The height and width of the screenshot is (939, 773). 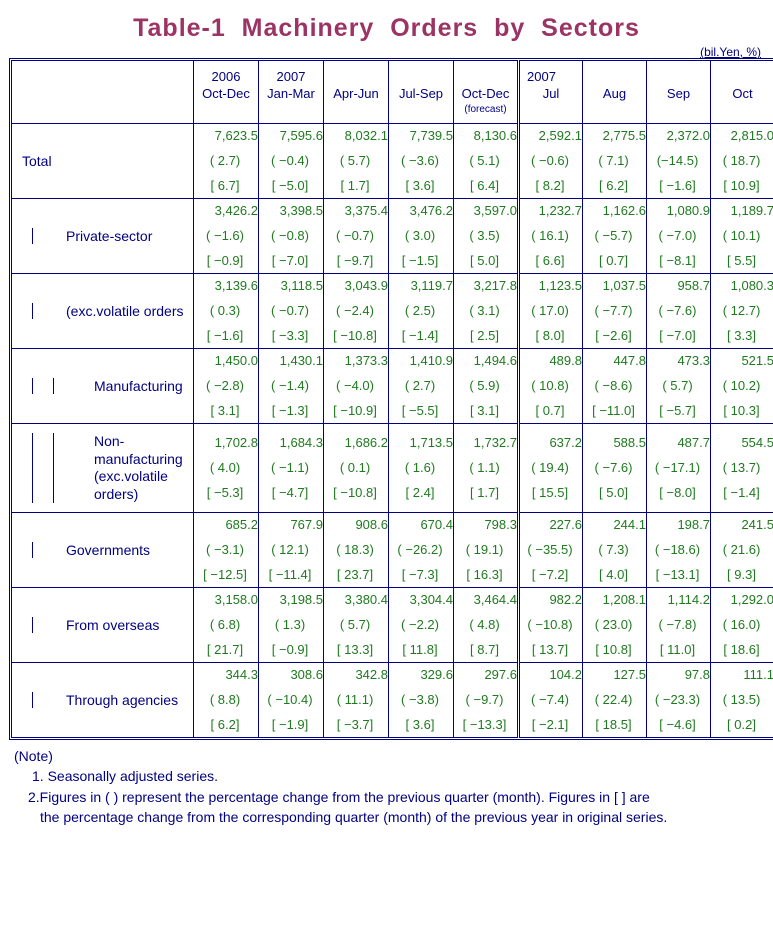 What do you see at coordinates (741, 467) in the screenshot?
I see `value-paren-change: ( 13.7)` at bounding box center [741, 467].